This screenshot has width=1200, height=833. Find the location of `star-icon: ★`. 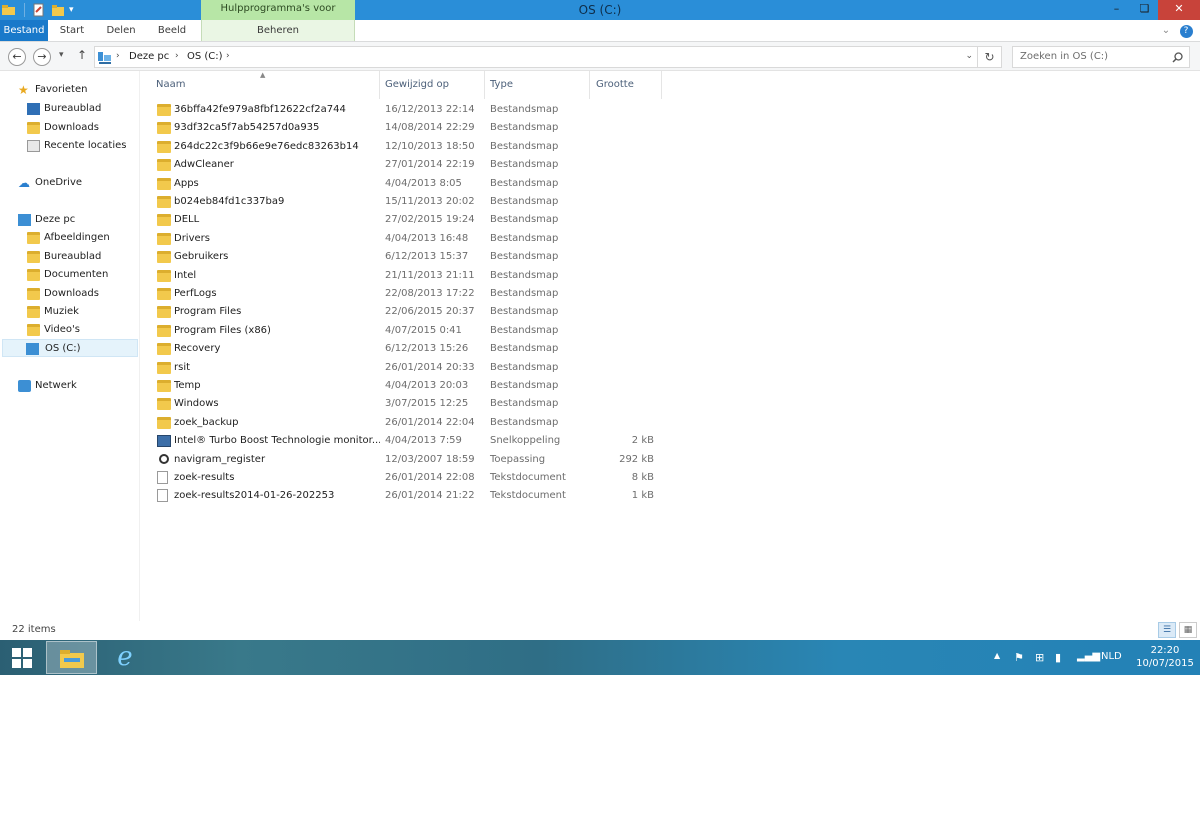

star-icon: ★ is located at coordinates (23, 90).